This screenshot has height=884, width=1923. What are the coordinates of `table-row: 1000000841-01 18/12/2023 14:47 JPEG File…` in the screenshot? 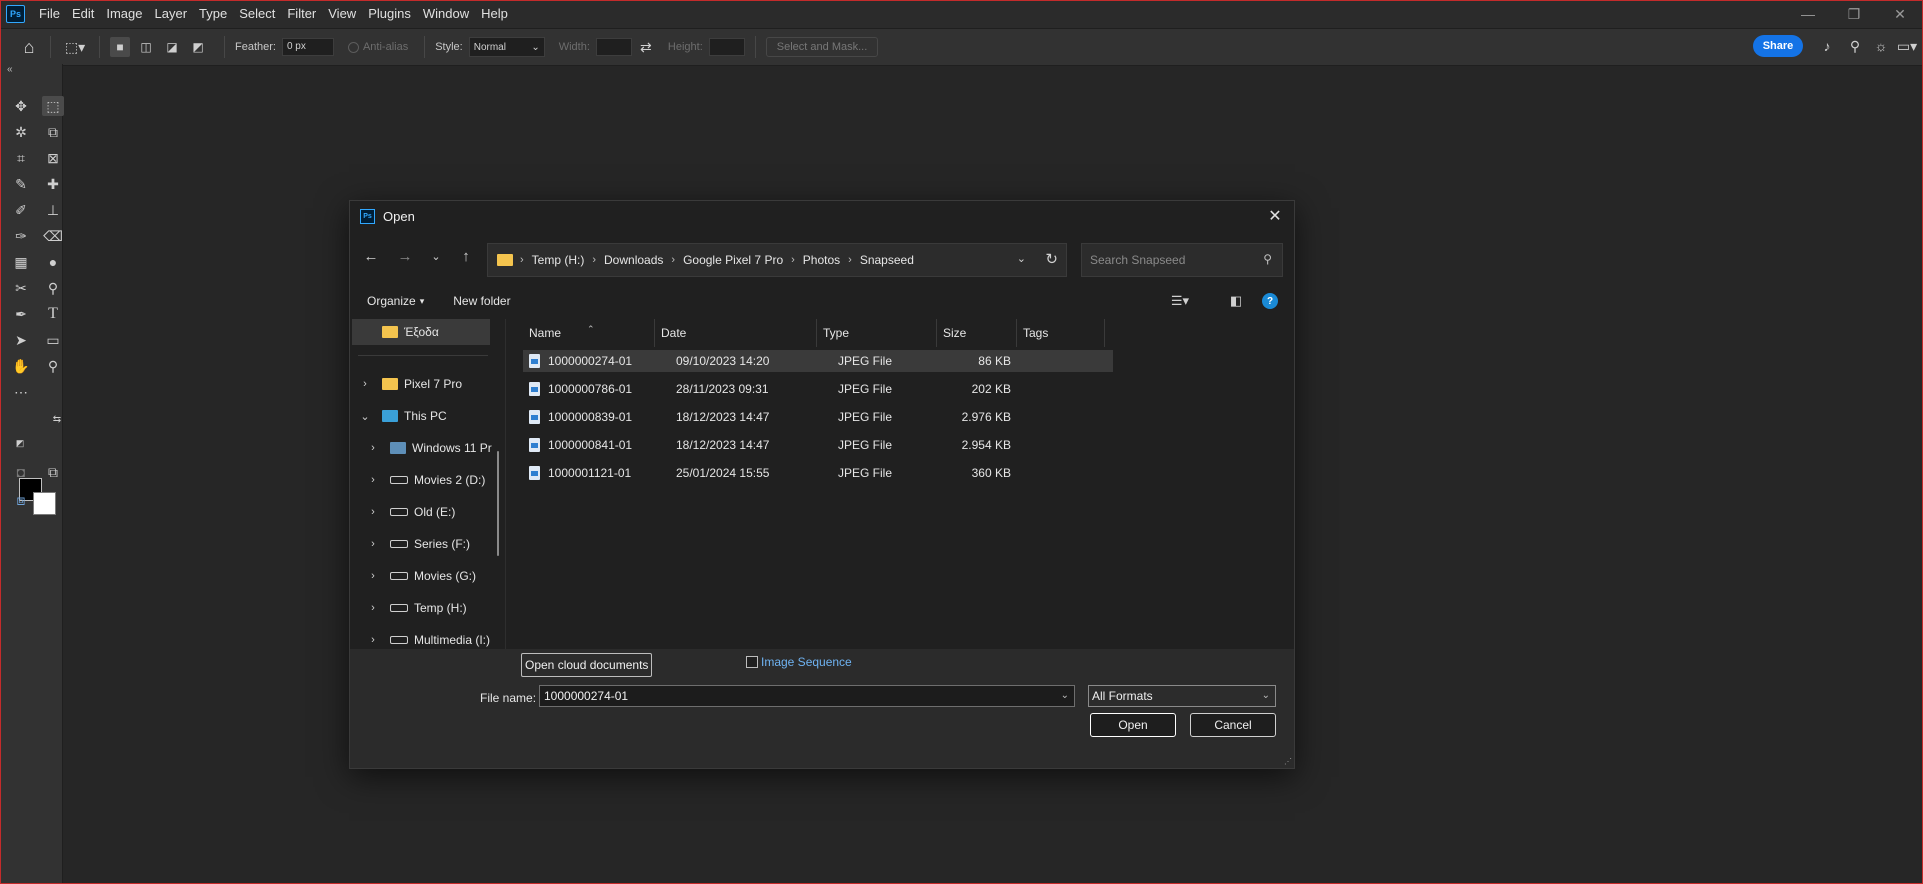 It's located at (818, 445).